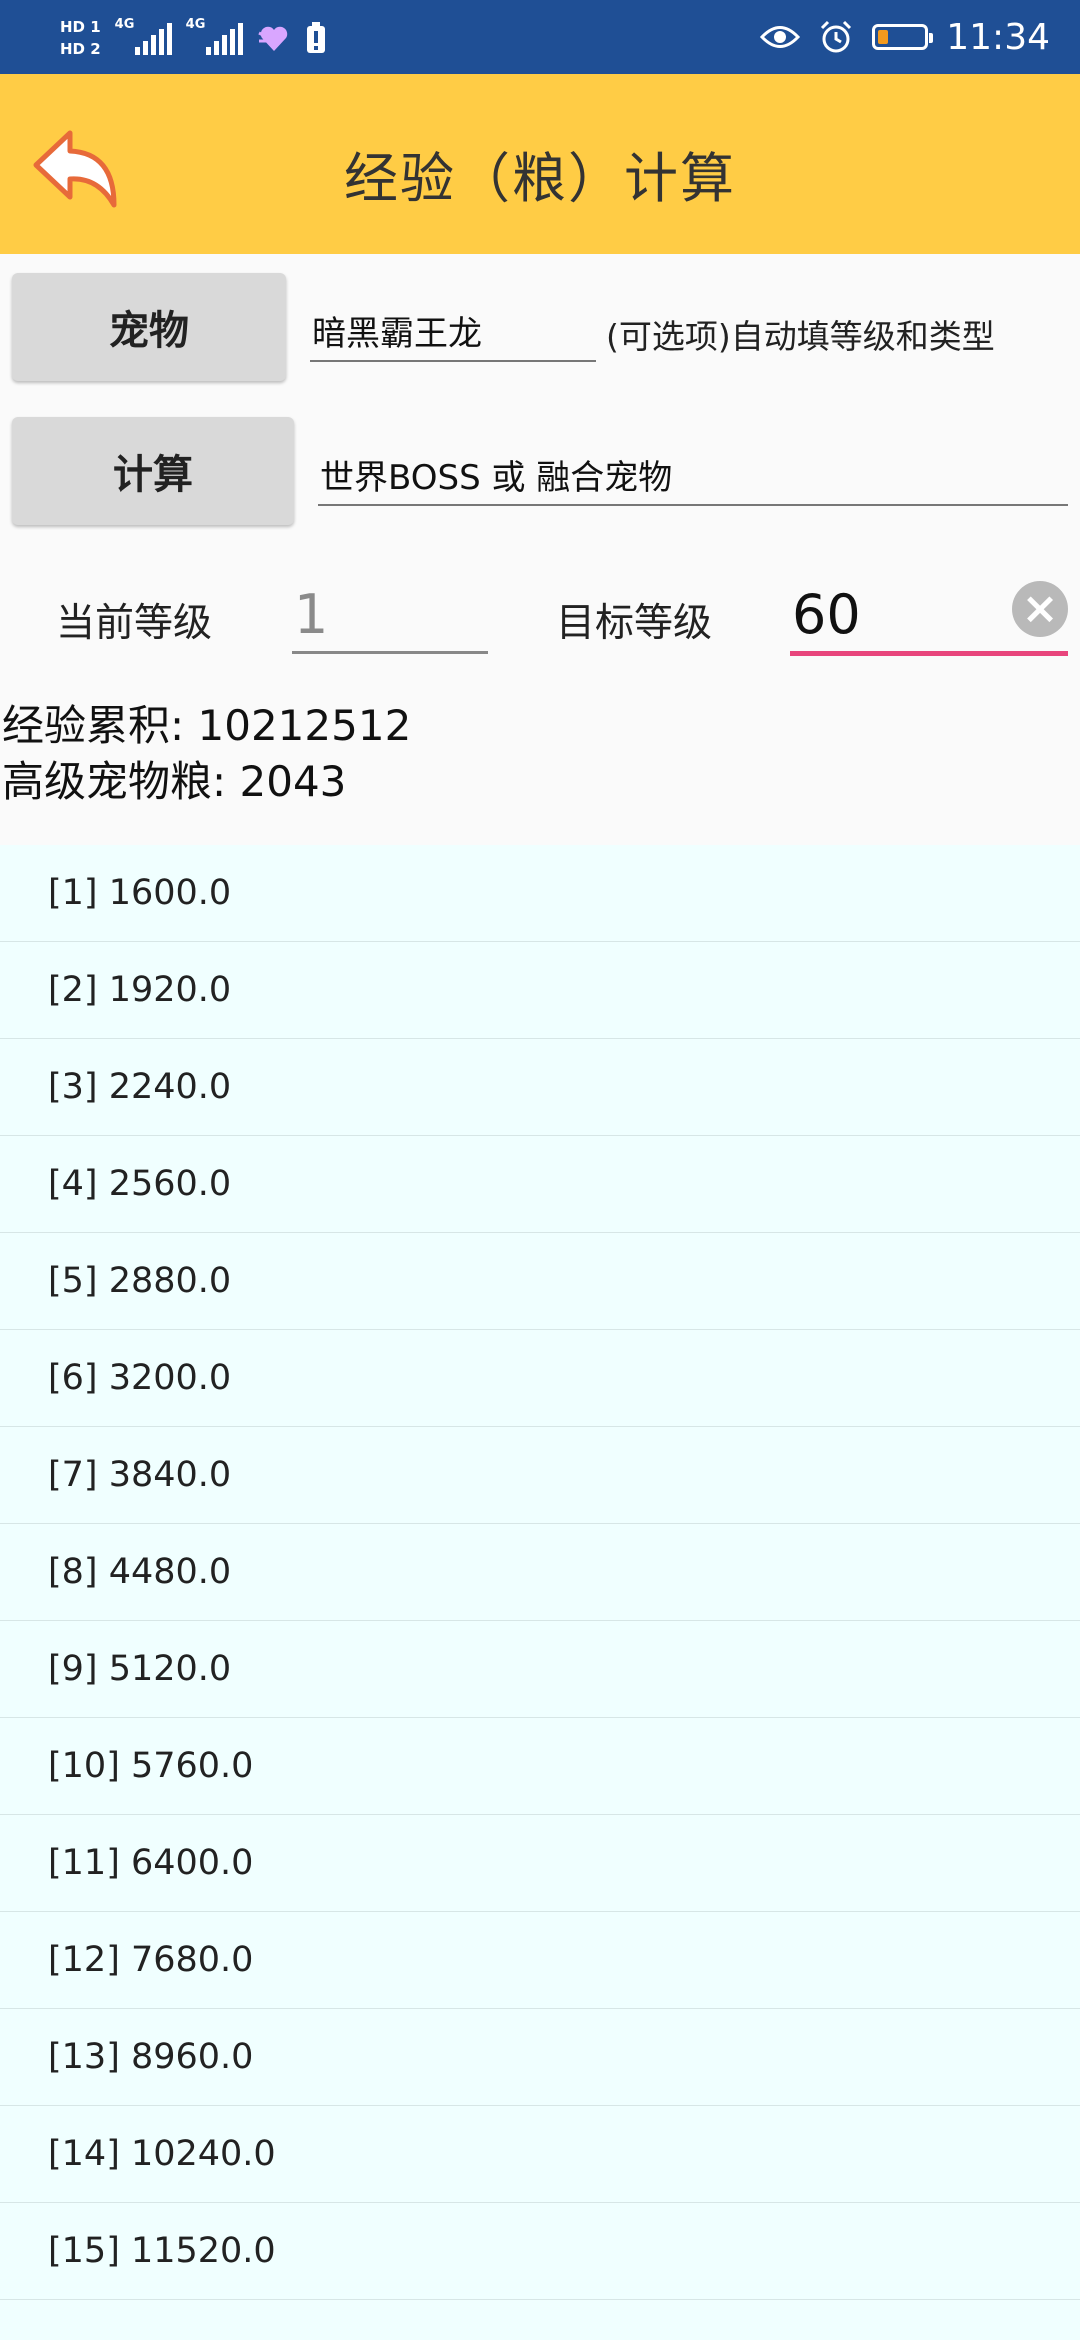 The height and width of the screenshot is (2340, 1080). I want to click on current-level-input: 1, so click(390, 616).